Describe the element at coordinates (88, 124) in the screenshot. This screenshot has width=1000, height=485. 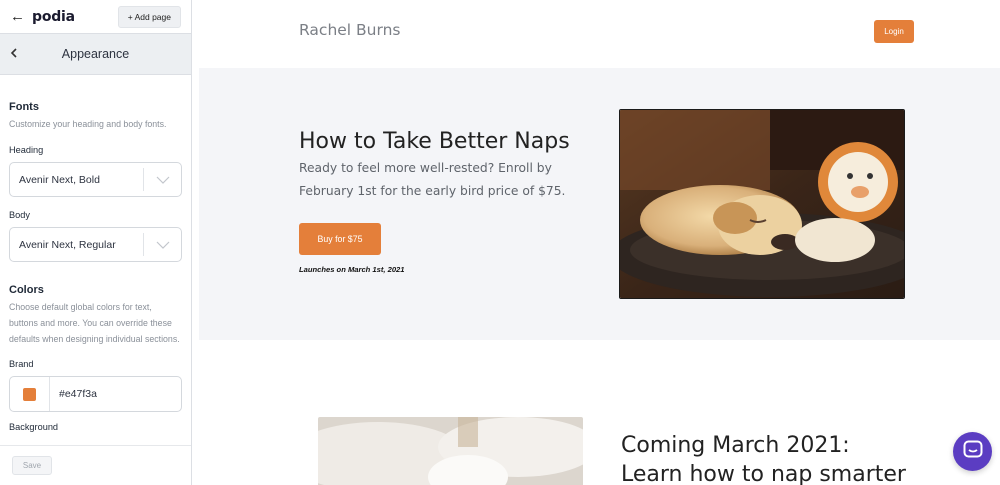
I see `fonts-description: Customize your heading and body fonts.` at that location.